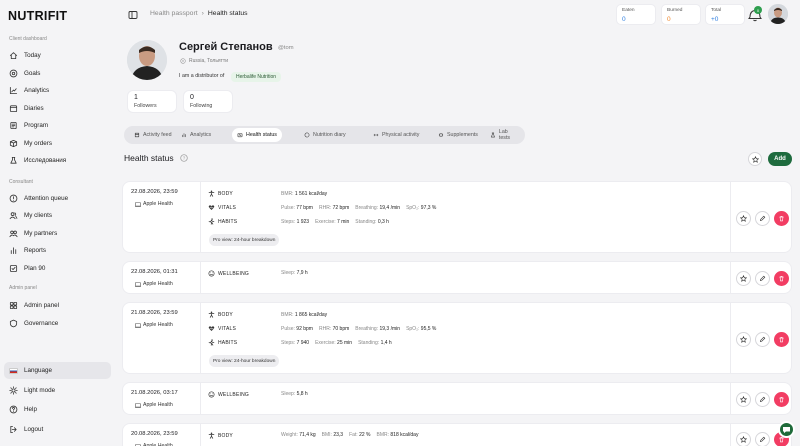 Image resolution: width=800 pixels, height=446 pixels. What do you see at coordinates (211, 394) in the screenshot?
I see `wellbeing-icon` at bounding box center [211, 394].